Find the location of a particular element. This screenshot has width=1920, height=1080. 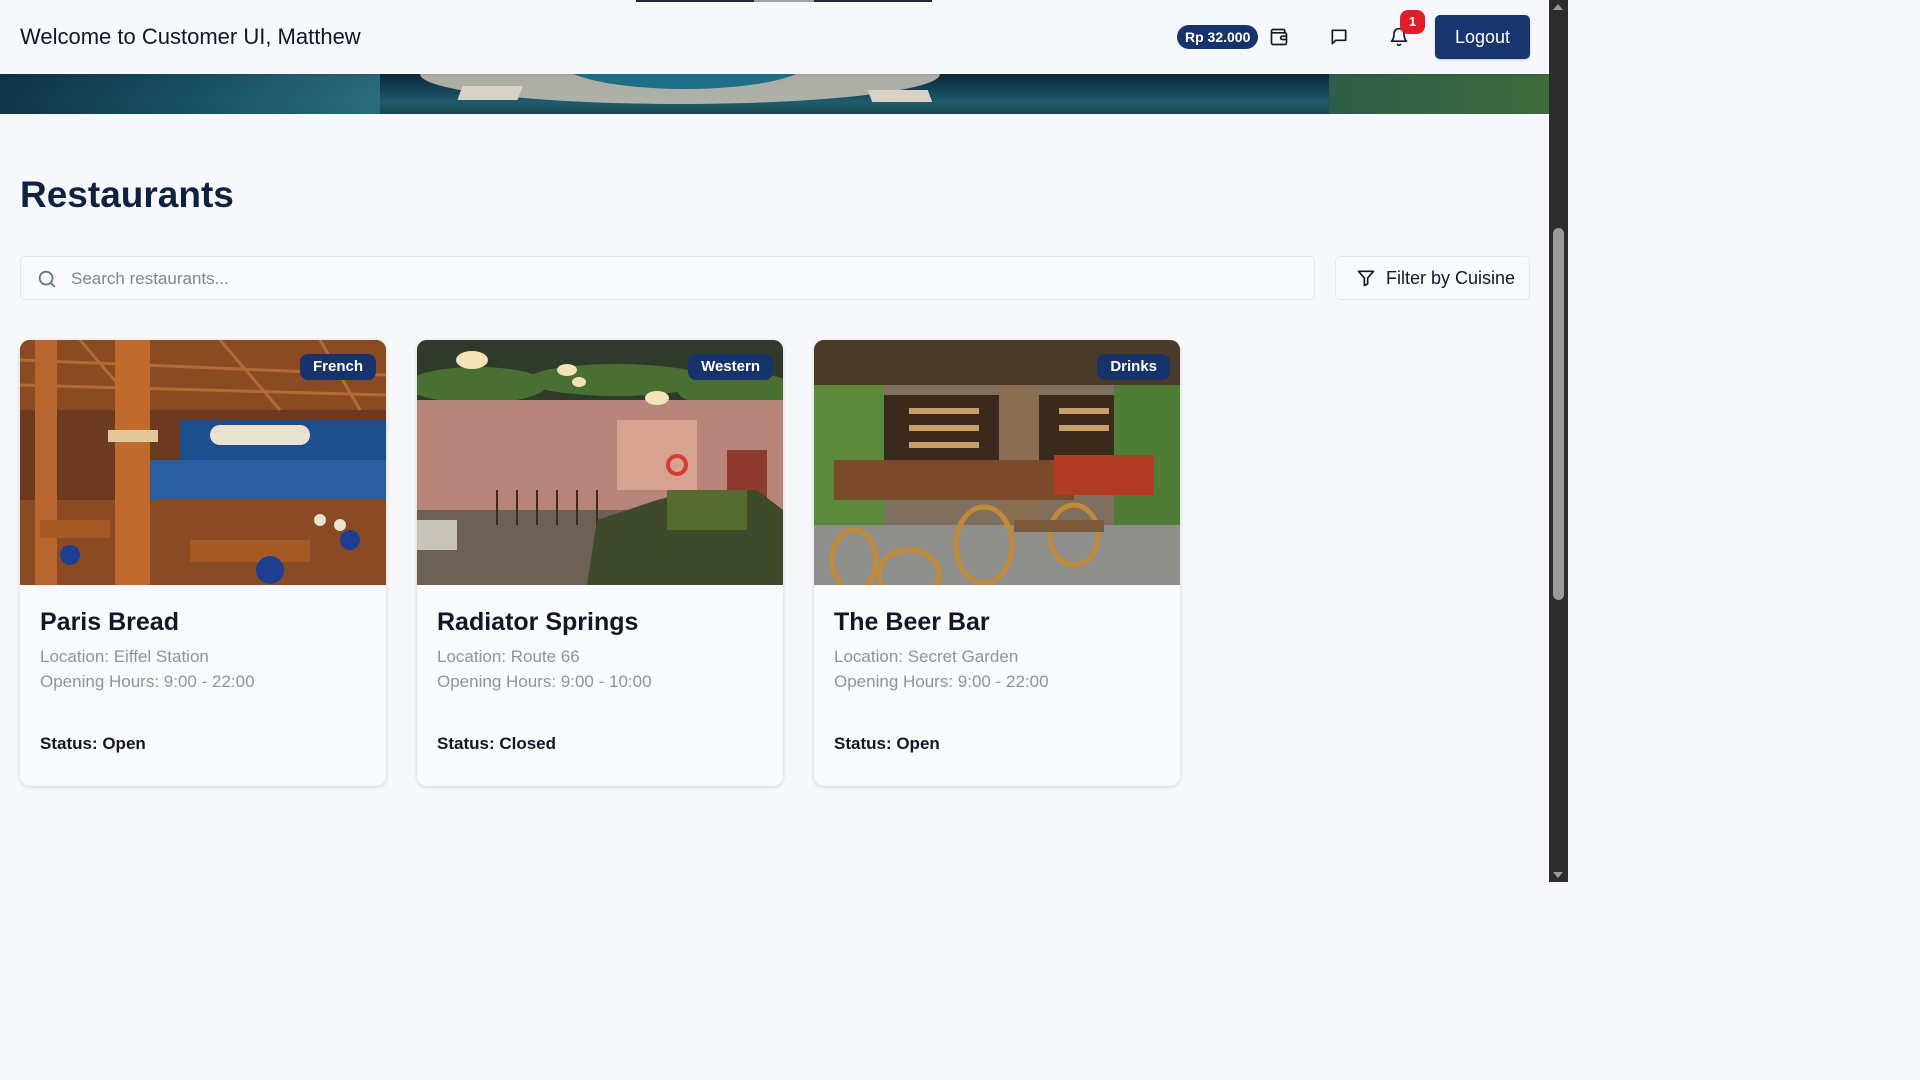

search-box is located at coordinates (667, 278).